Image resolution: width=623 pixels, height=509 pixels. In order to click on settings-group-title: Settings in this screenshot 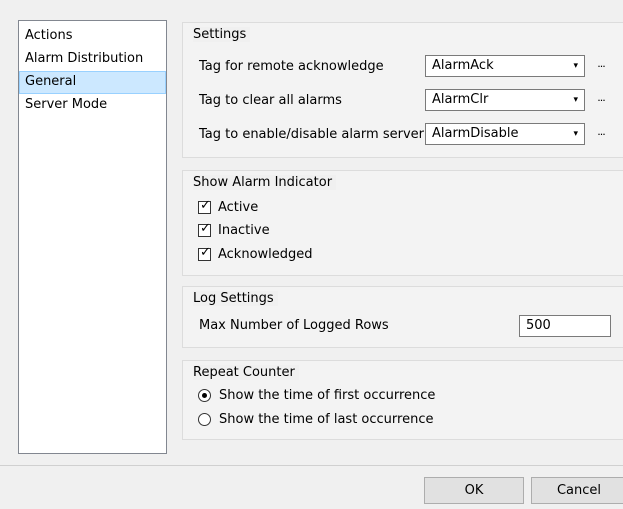, I will do `click(222, 34)`.